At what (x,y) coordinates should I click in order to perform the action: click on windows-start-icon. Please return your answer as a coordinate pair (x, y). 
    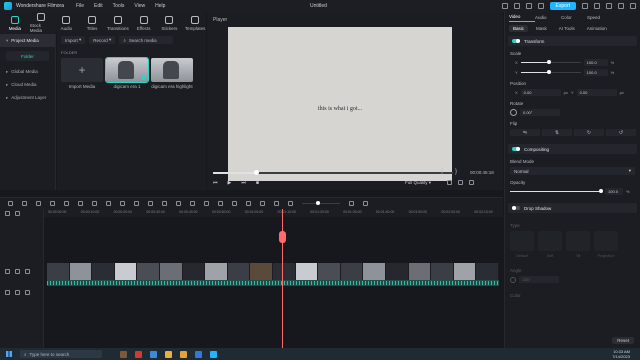
    Looking at the image, I should click on (9, 354).